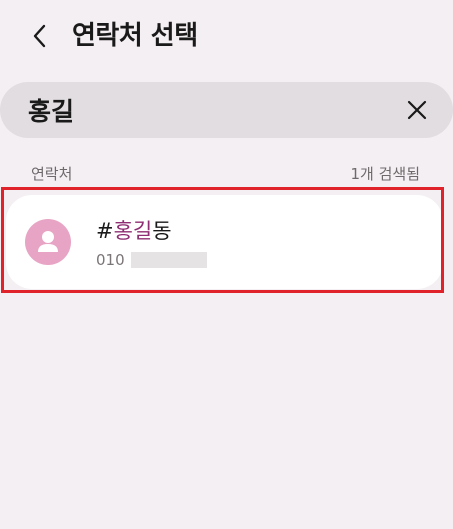  I want to click on clear-search-button, so click(417, 110).